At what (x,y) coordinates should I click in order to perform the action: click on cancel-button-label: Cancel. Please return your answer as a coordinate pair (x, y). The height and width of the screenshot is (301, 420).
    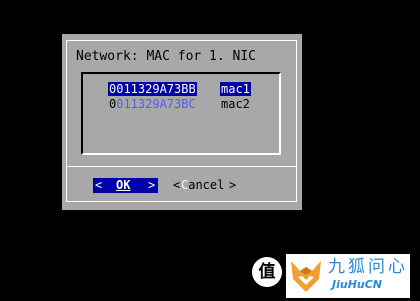
    Looking at the image, I should click on (202, 185).